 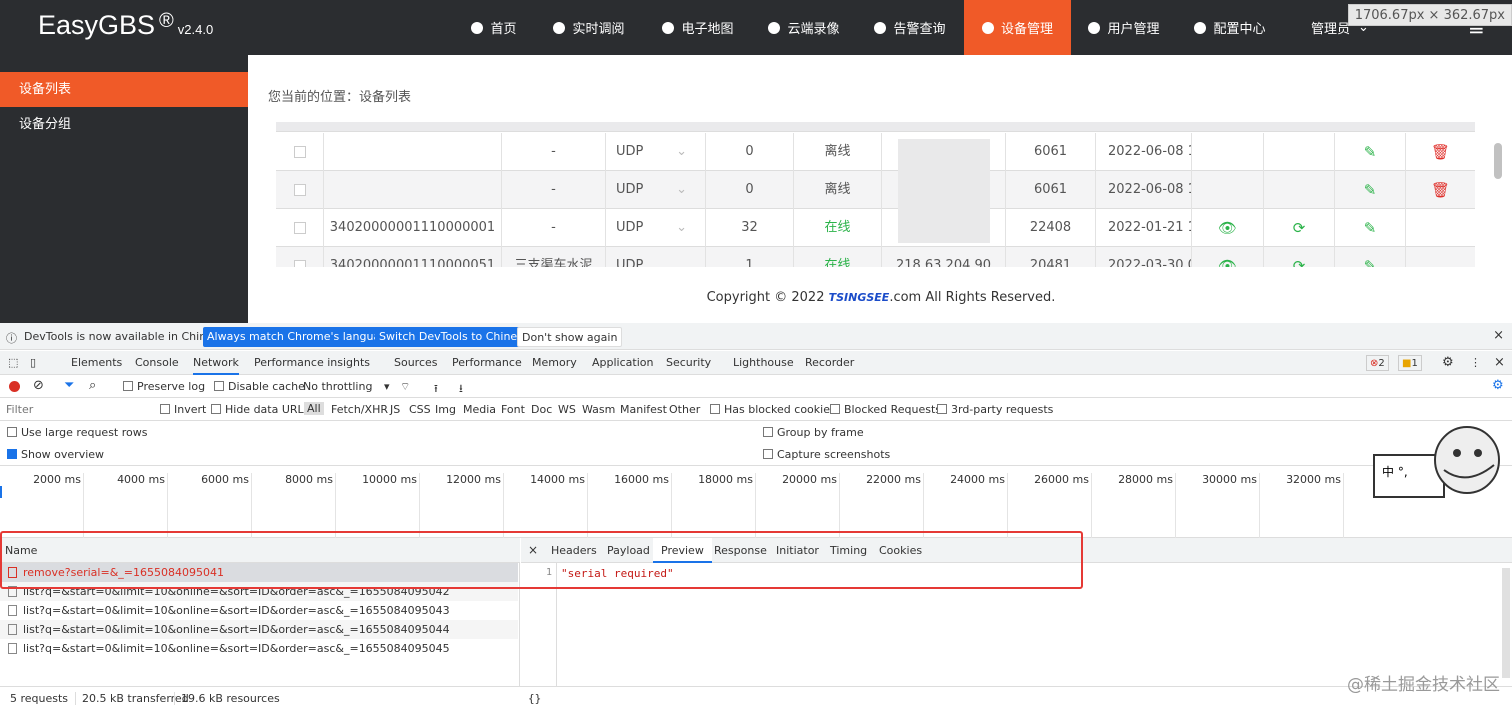 What do you see at coordinates (995, 409) in the screenshot?
I see `third-party-checkbox: 3rd-party requests` at bounding box center [995, 409].